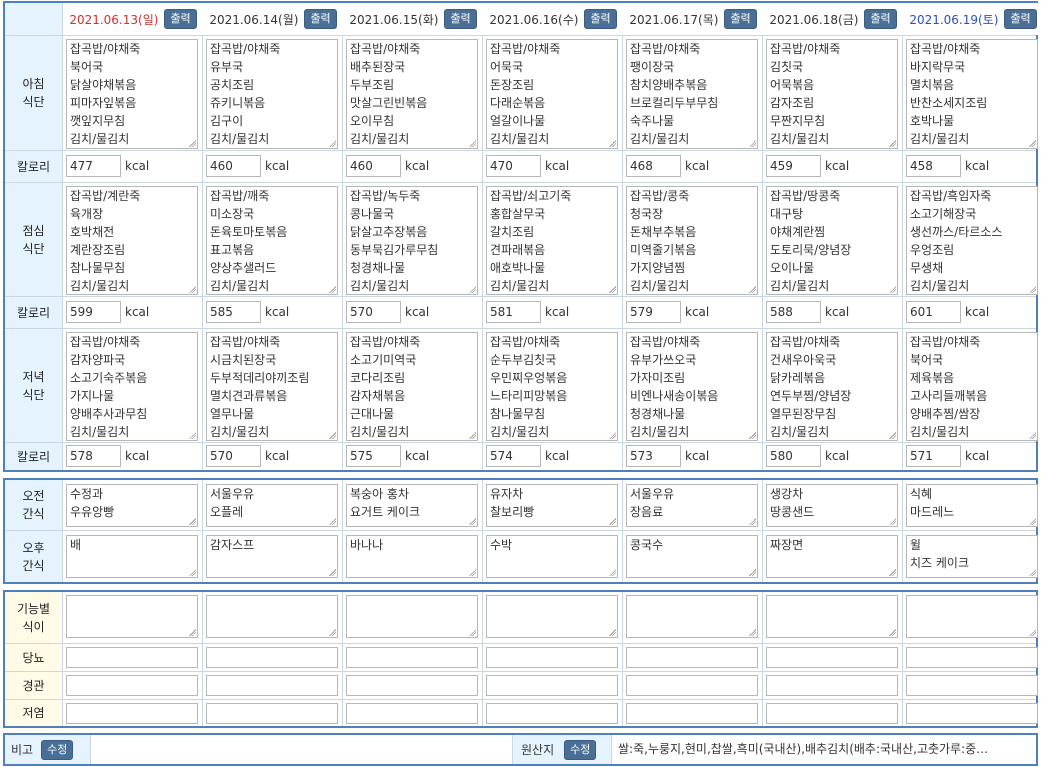  I want to click on dinner-menu-textarea: 잡곡밥/야채죽 북어국 제육볶음 고사리들깨볶음 양배추찜/쌈장 김치/물김치, so click(972, 386).